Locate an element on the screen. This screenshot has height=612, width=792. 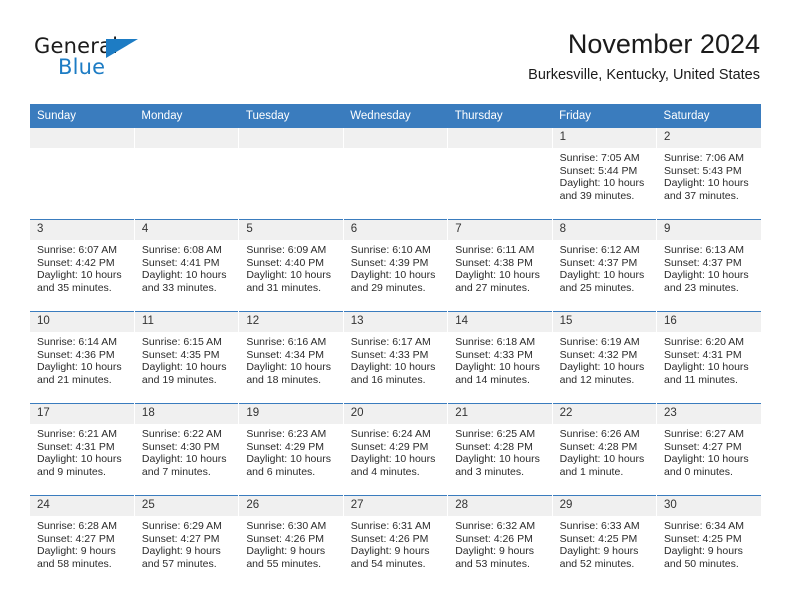
general-blue-logo: General Blue is located at coordinates (140, 58).